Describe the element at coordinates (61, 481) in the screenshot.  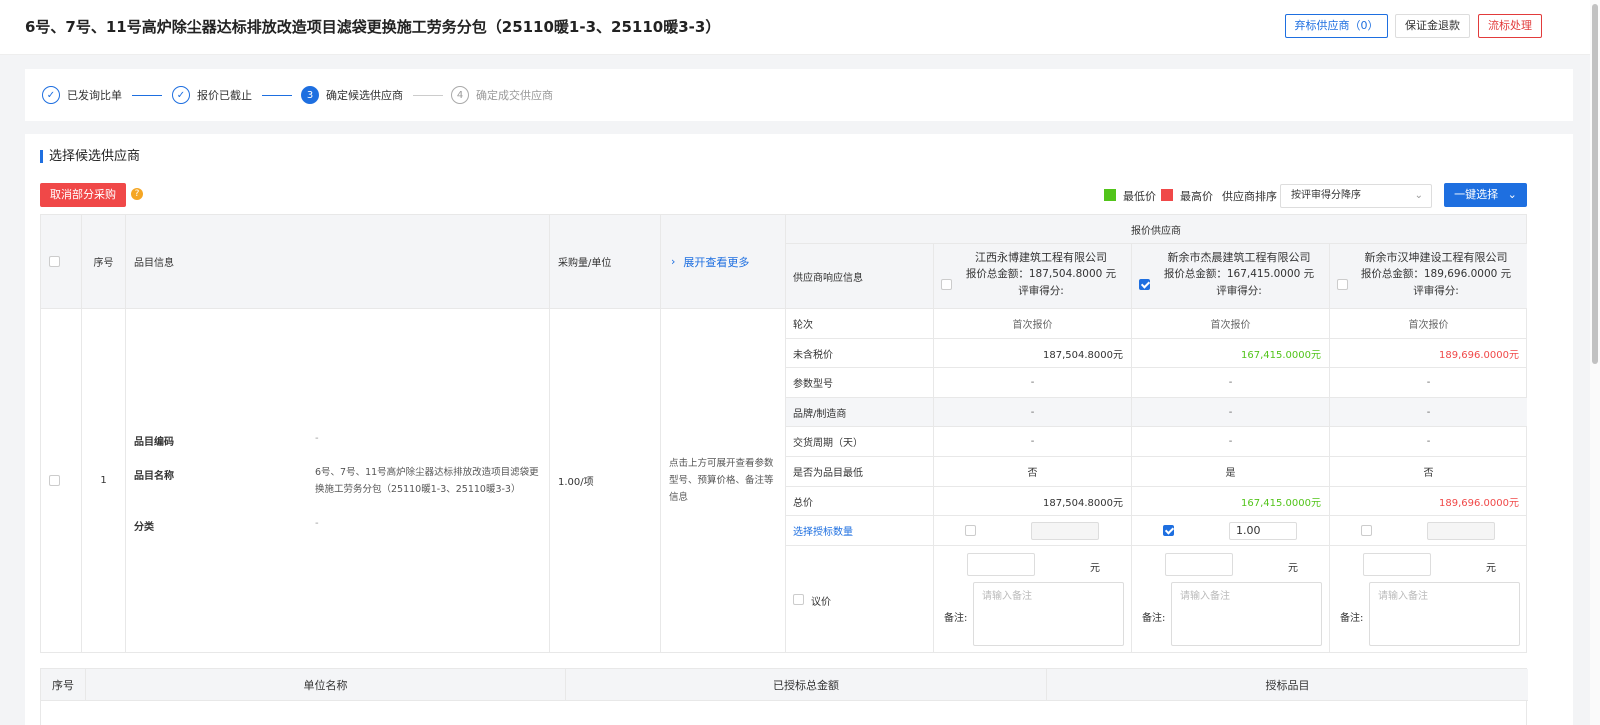
I see `row-select-cell` at that location.